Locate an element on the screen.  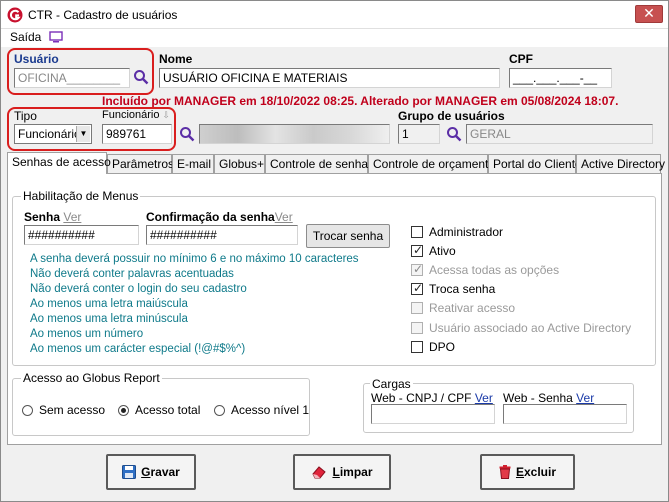
confirmacao-ver-link: Ver is located at coordinates (284, 217).